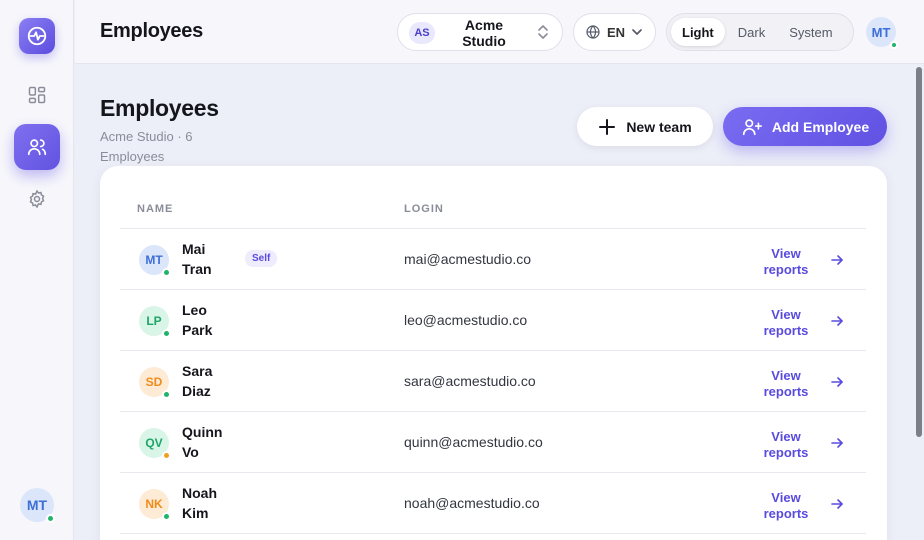 This screenshot has width=924, height=540. I want to click on user-plus-icon, so click(752, 126).